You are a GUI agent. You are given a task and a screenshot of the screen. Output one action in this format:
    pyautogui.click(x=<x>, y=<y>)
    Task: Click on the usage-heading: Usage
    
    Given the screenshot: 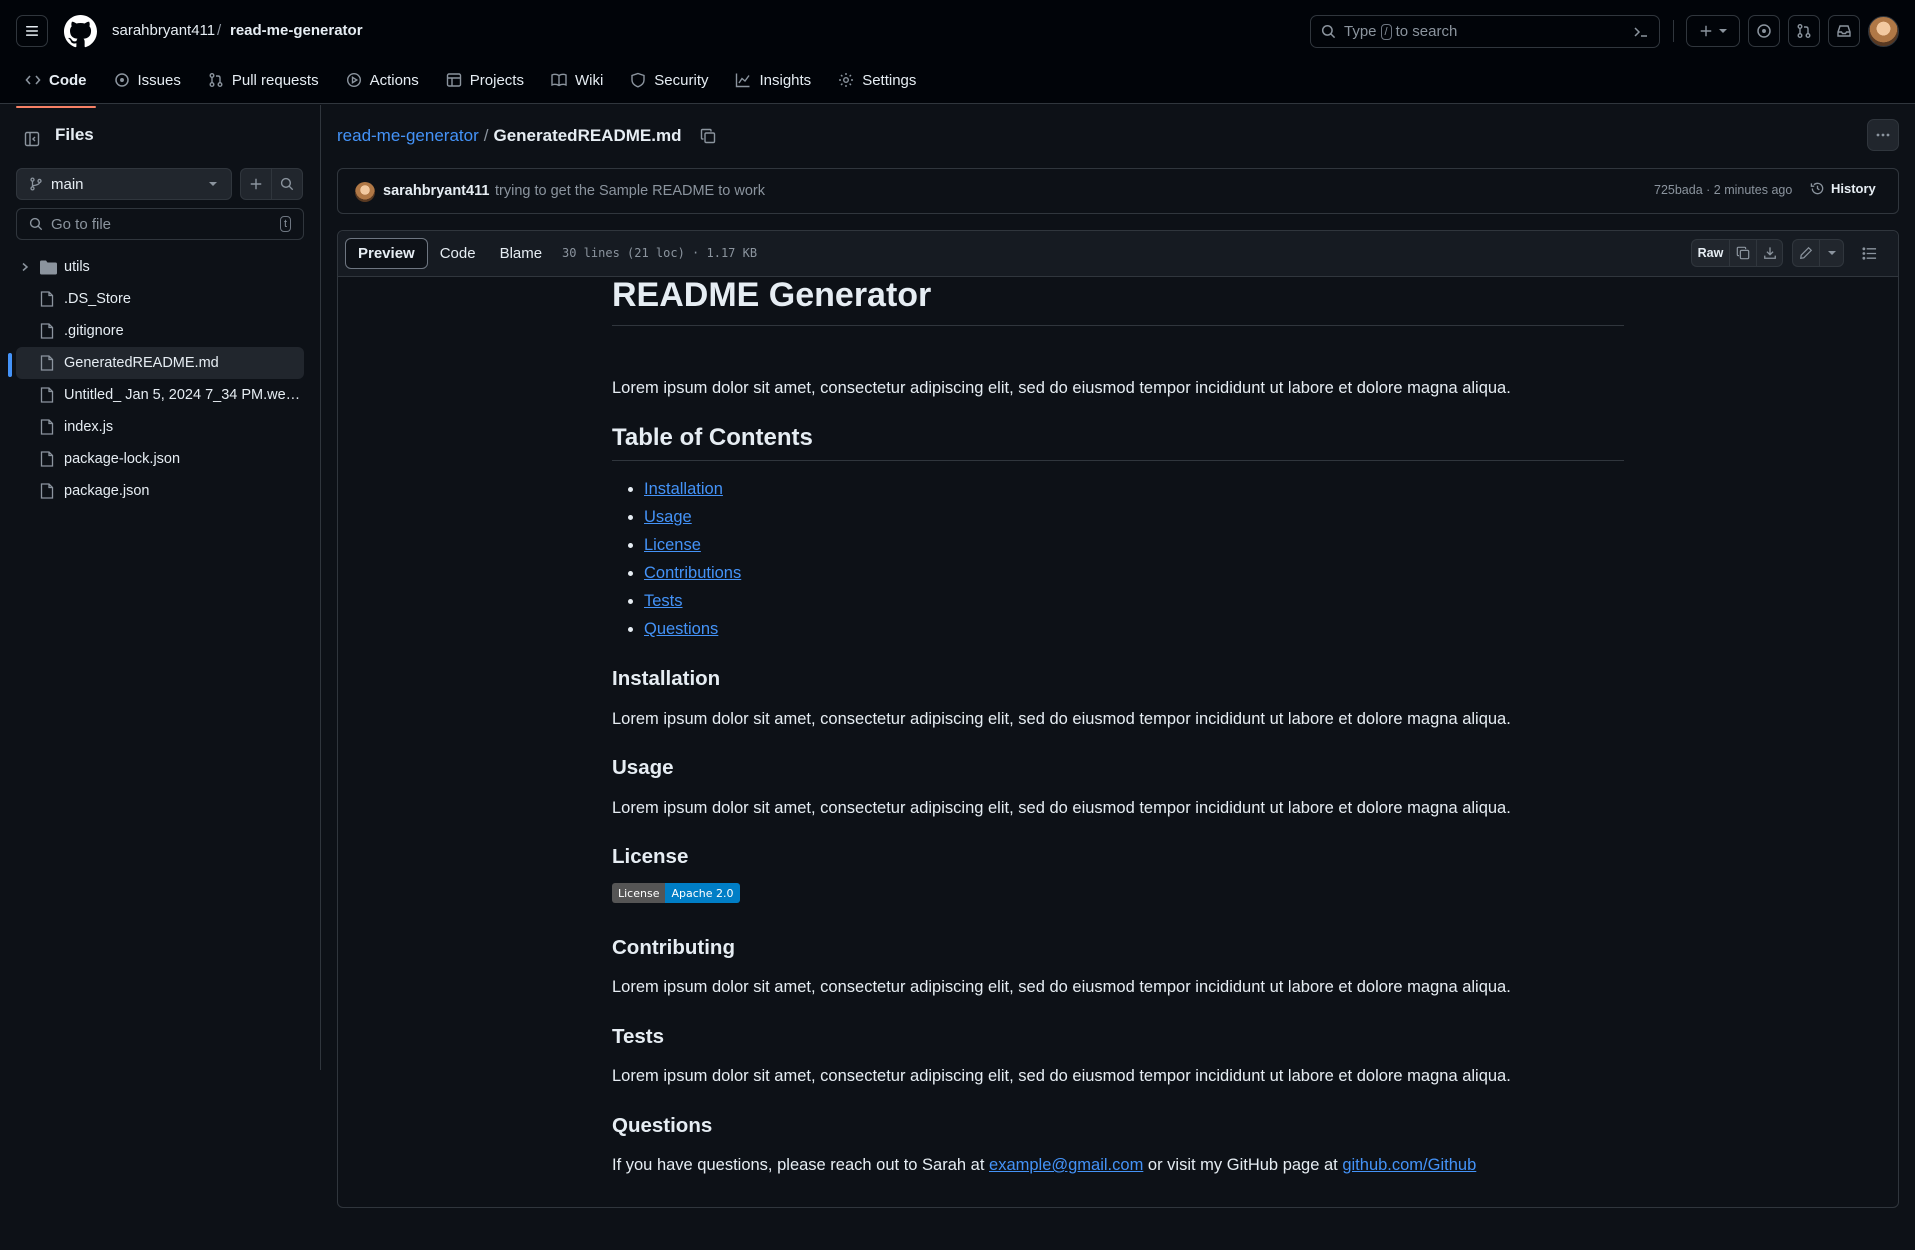 What is the action you would take?
    pyautogui.click(x=643, y=767)
    